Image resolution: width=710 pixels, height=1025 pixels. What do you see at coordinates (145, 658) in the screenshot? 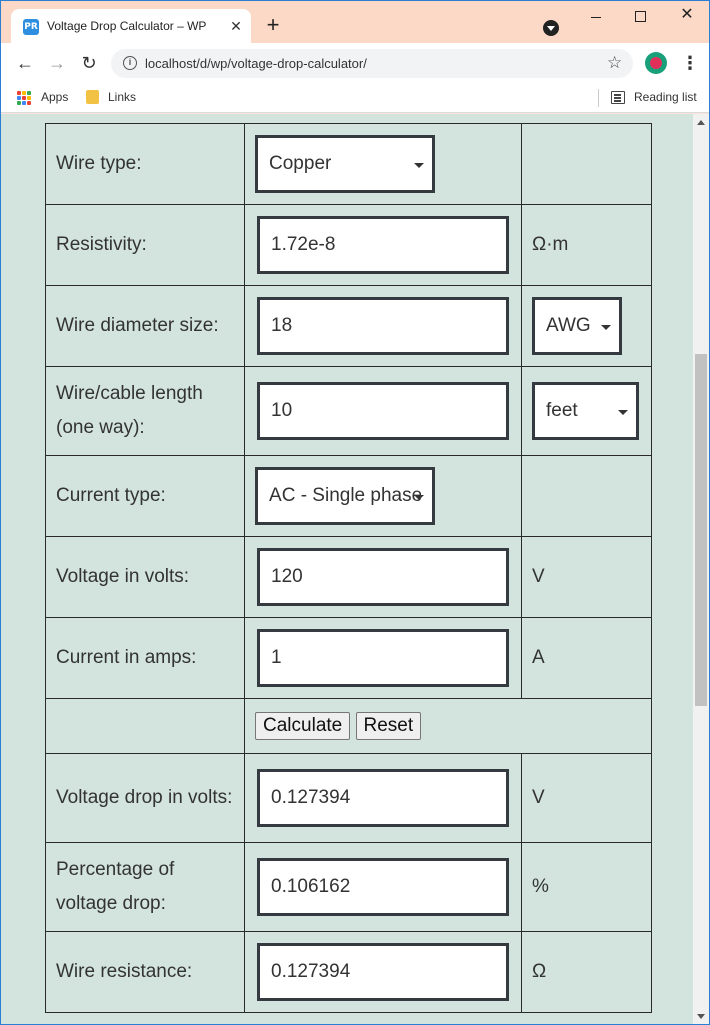
I see `row-label: Current in amps:` at bounding box center [145, 658].